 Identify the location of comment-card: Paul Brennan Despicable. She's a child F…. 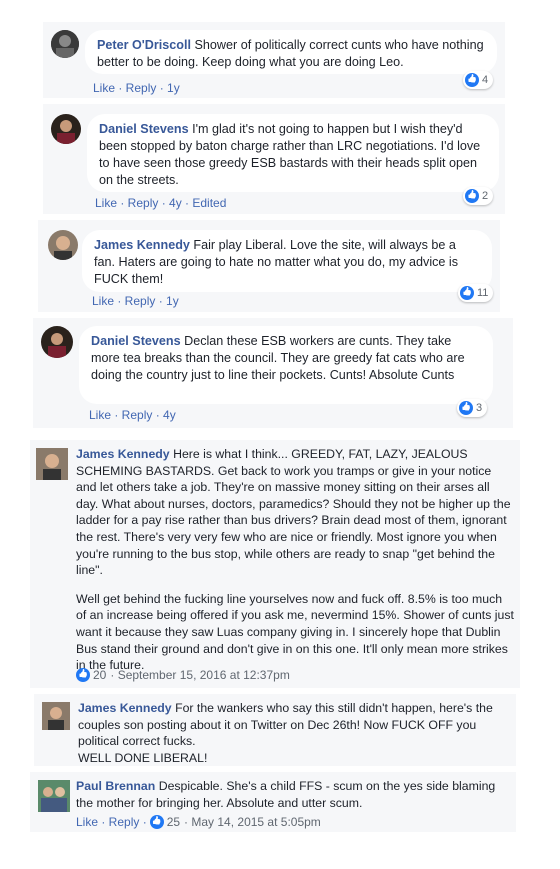
(273, 802).